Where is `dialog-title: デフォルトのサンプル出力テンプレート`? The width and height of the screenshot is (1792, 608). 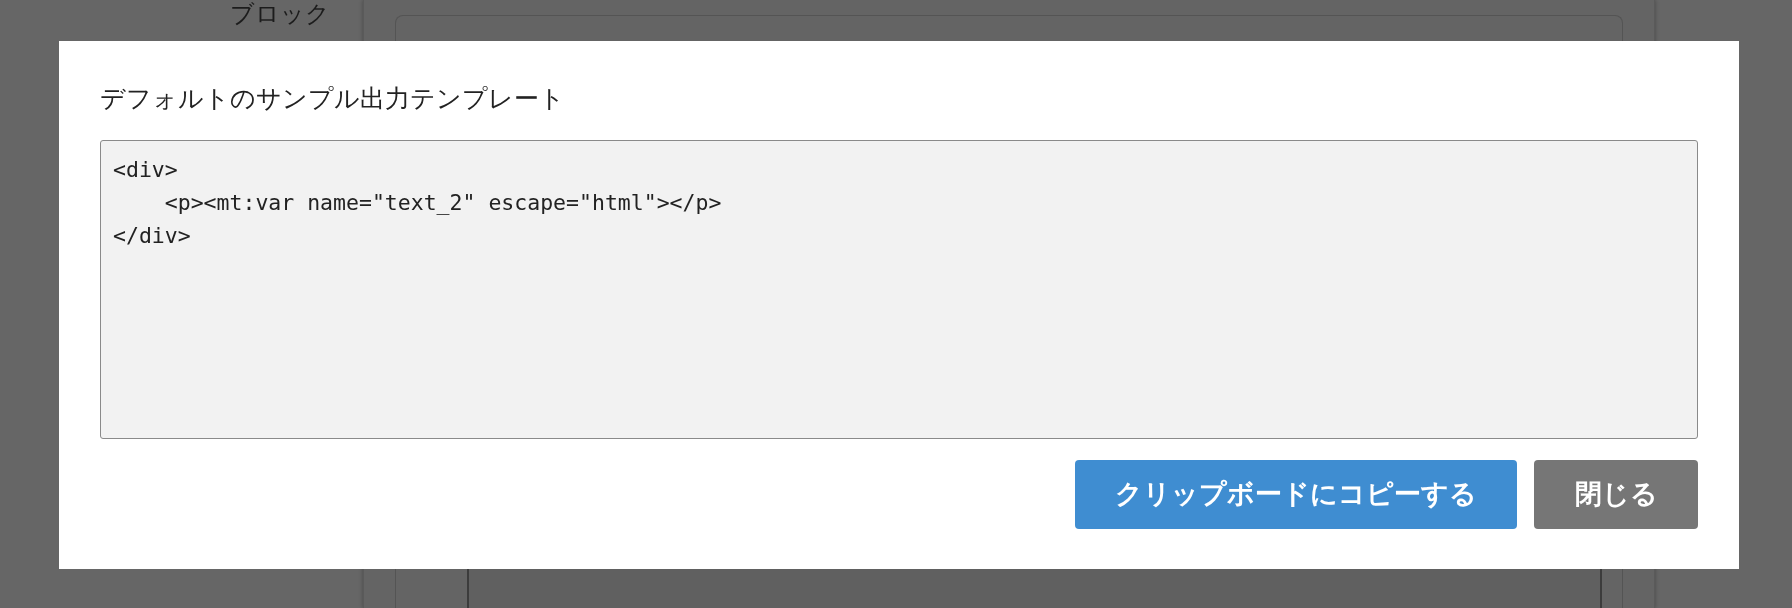 dialog-title: デフォルトのサンプル出力テンプレート is located at coordinates (332, 98).